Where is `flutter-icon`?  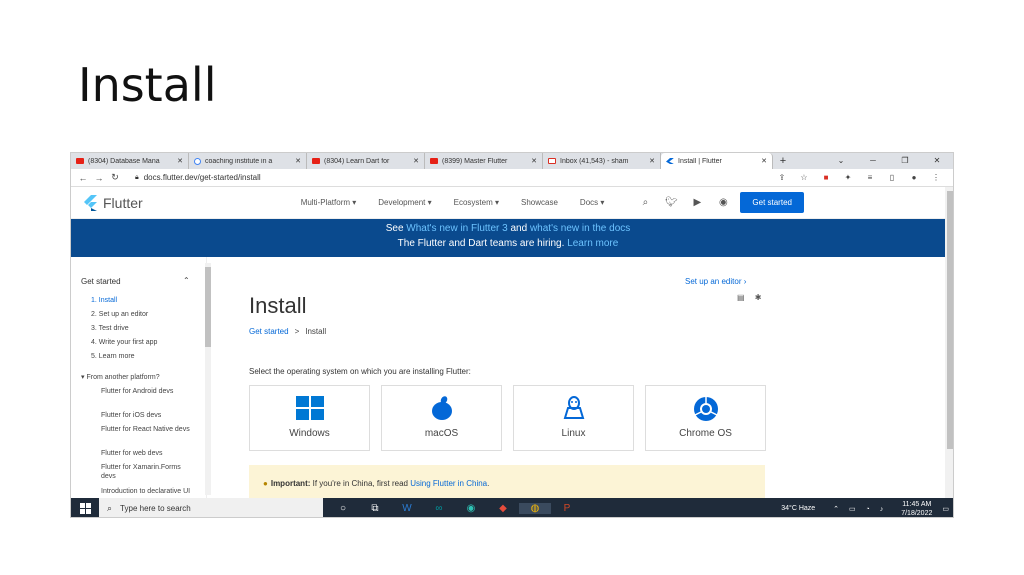
flutter-icon is located at coordinates (670, 161).